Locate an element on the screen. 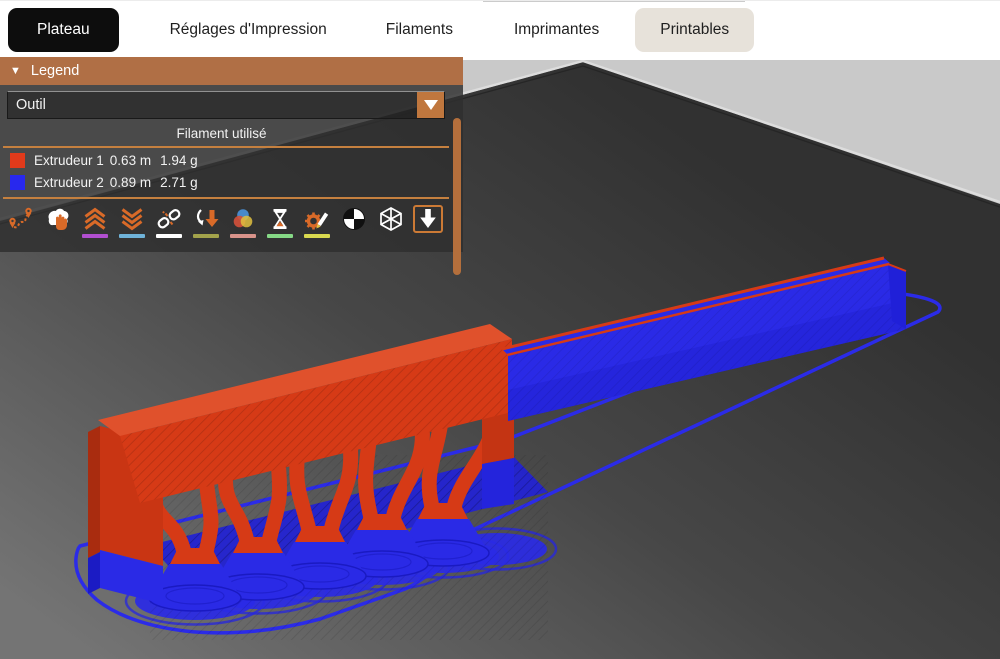 This screenshot has width=1000, height=659. view-mode-dropdown: Outil is located at coordinates (226, 105).